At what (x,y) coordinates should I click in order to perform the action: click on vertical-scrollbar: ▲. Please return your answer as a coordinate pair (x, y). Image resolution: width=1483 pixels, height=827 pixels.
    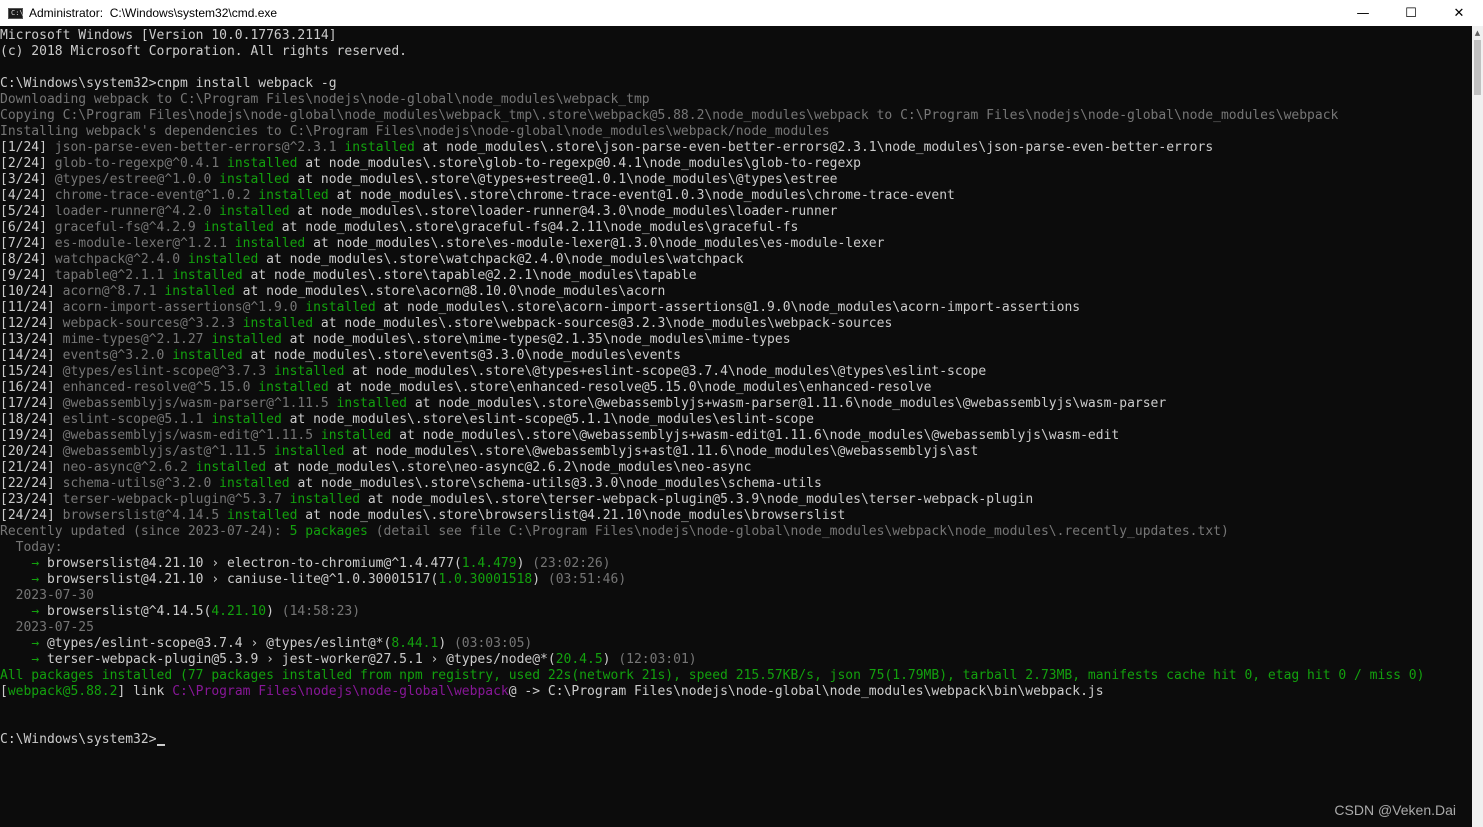
    Looking at the image, I should click on (1477, 426).